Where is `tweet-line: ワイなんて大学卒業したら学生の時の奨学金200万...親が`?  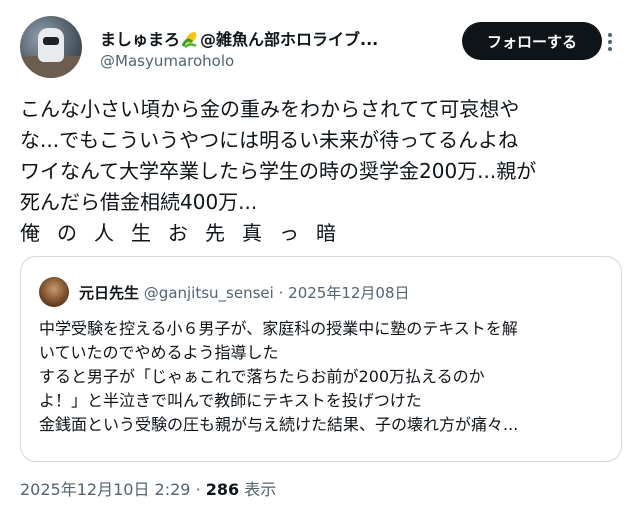 tweet-line: ワイなんて大学卒業したら学生の時の奨学金200万...親が is located at coordinates (278, 171).